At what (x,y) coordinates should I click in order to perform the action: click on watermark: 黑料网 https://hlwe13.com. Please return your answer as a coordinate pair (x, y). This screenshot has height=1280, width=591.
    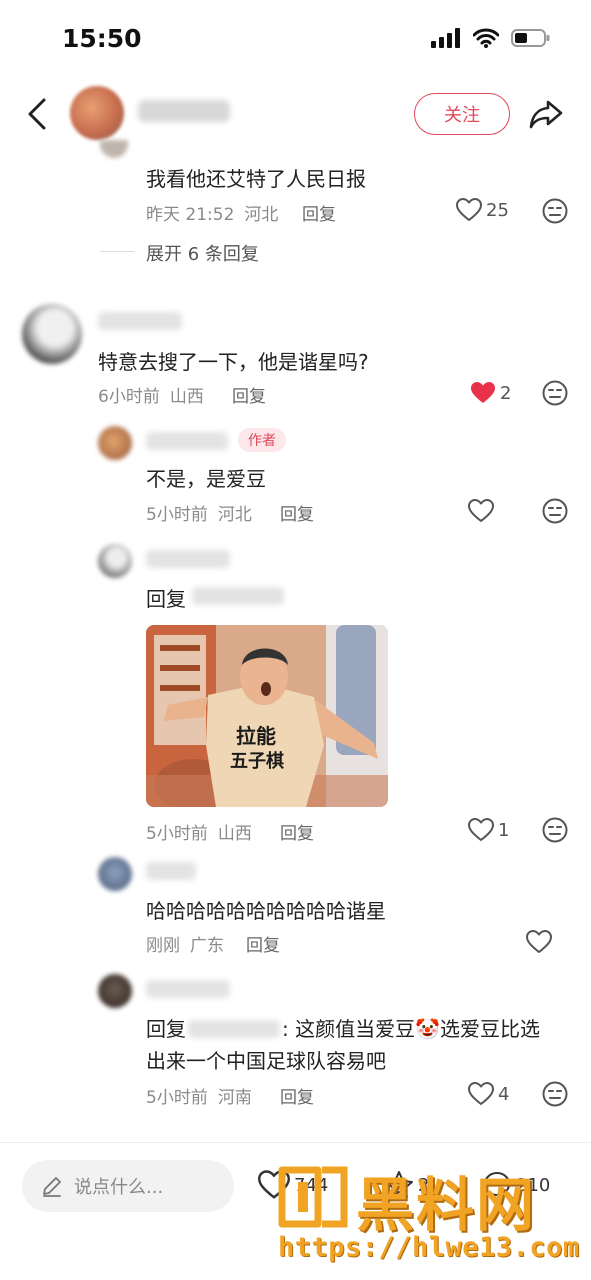
    Looking at the image, I should click on (429, 1218).